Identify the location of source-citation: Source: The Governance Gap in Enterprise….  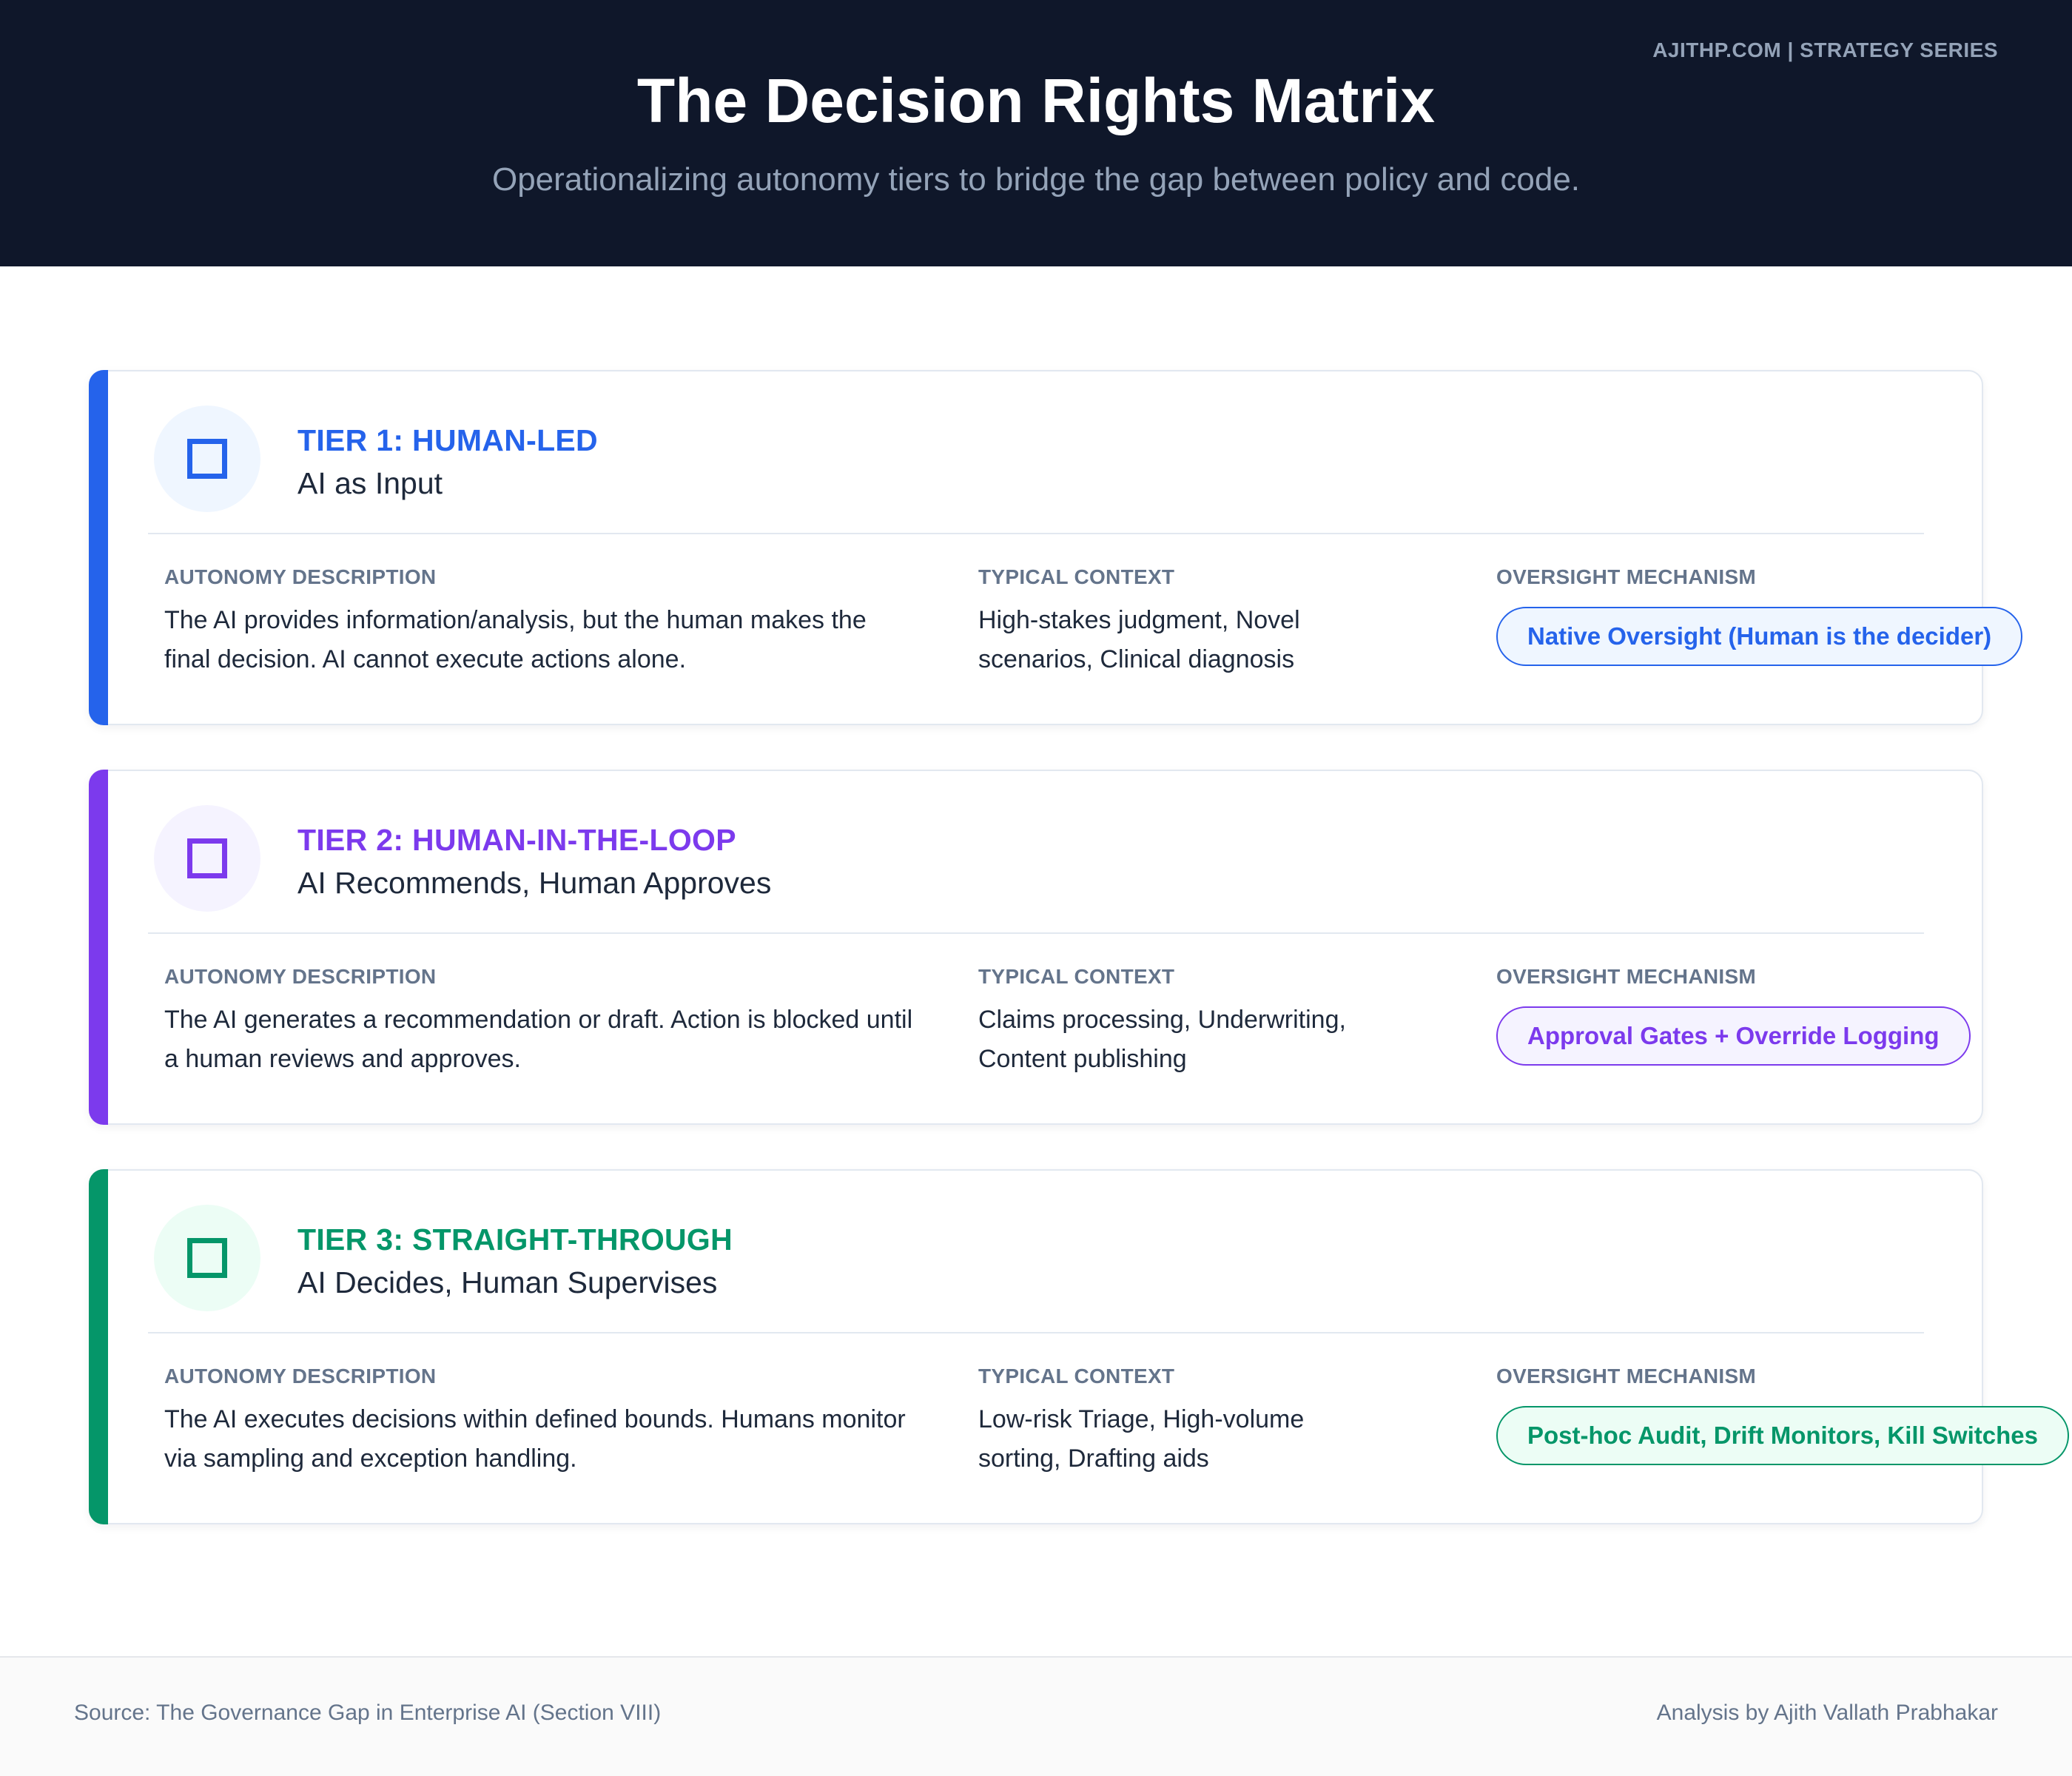
(368, 1713).